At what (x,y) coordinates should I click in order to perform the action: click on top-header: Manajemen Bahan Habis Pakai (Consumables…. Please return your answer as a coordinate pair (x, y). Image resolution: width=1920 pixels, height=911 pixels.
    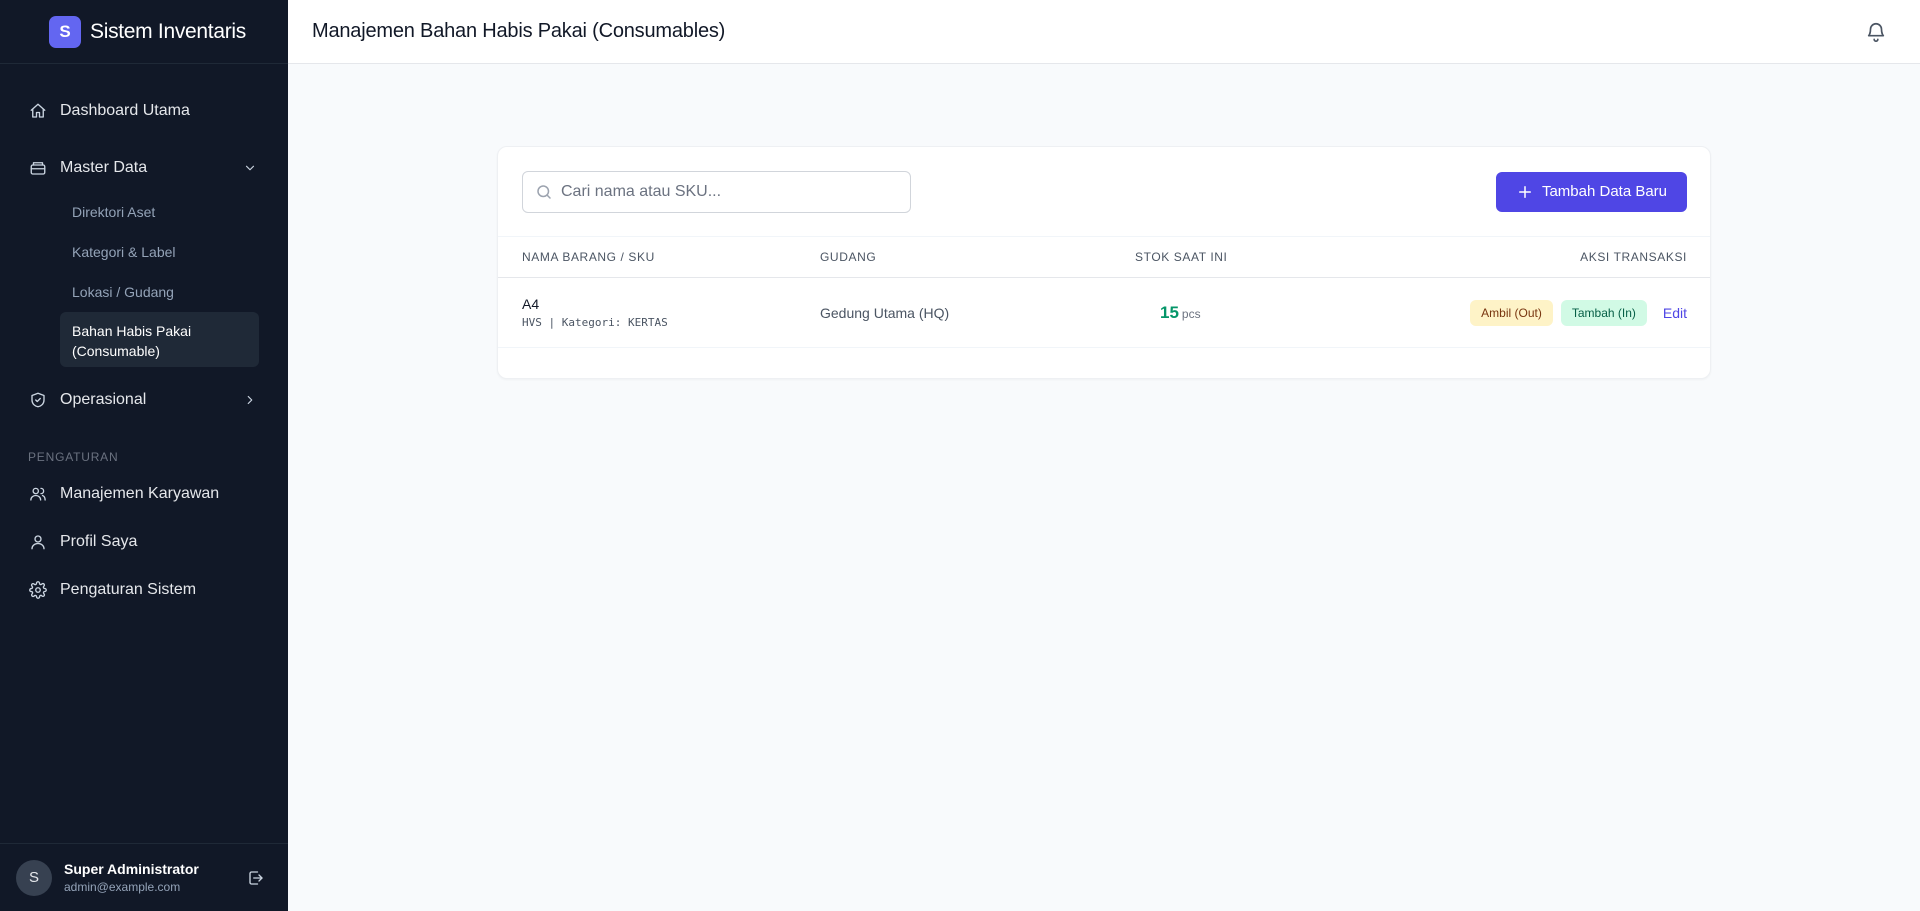
    Looking at the image, I should click on (1104, 32).